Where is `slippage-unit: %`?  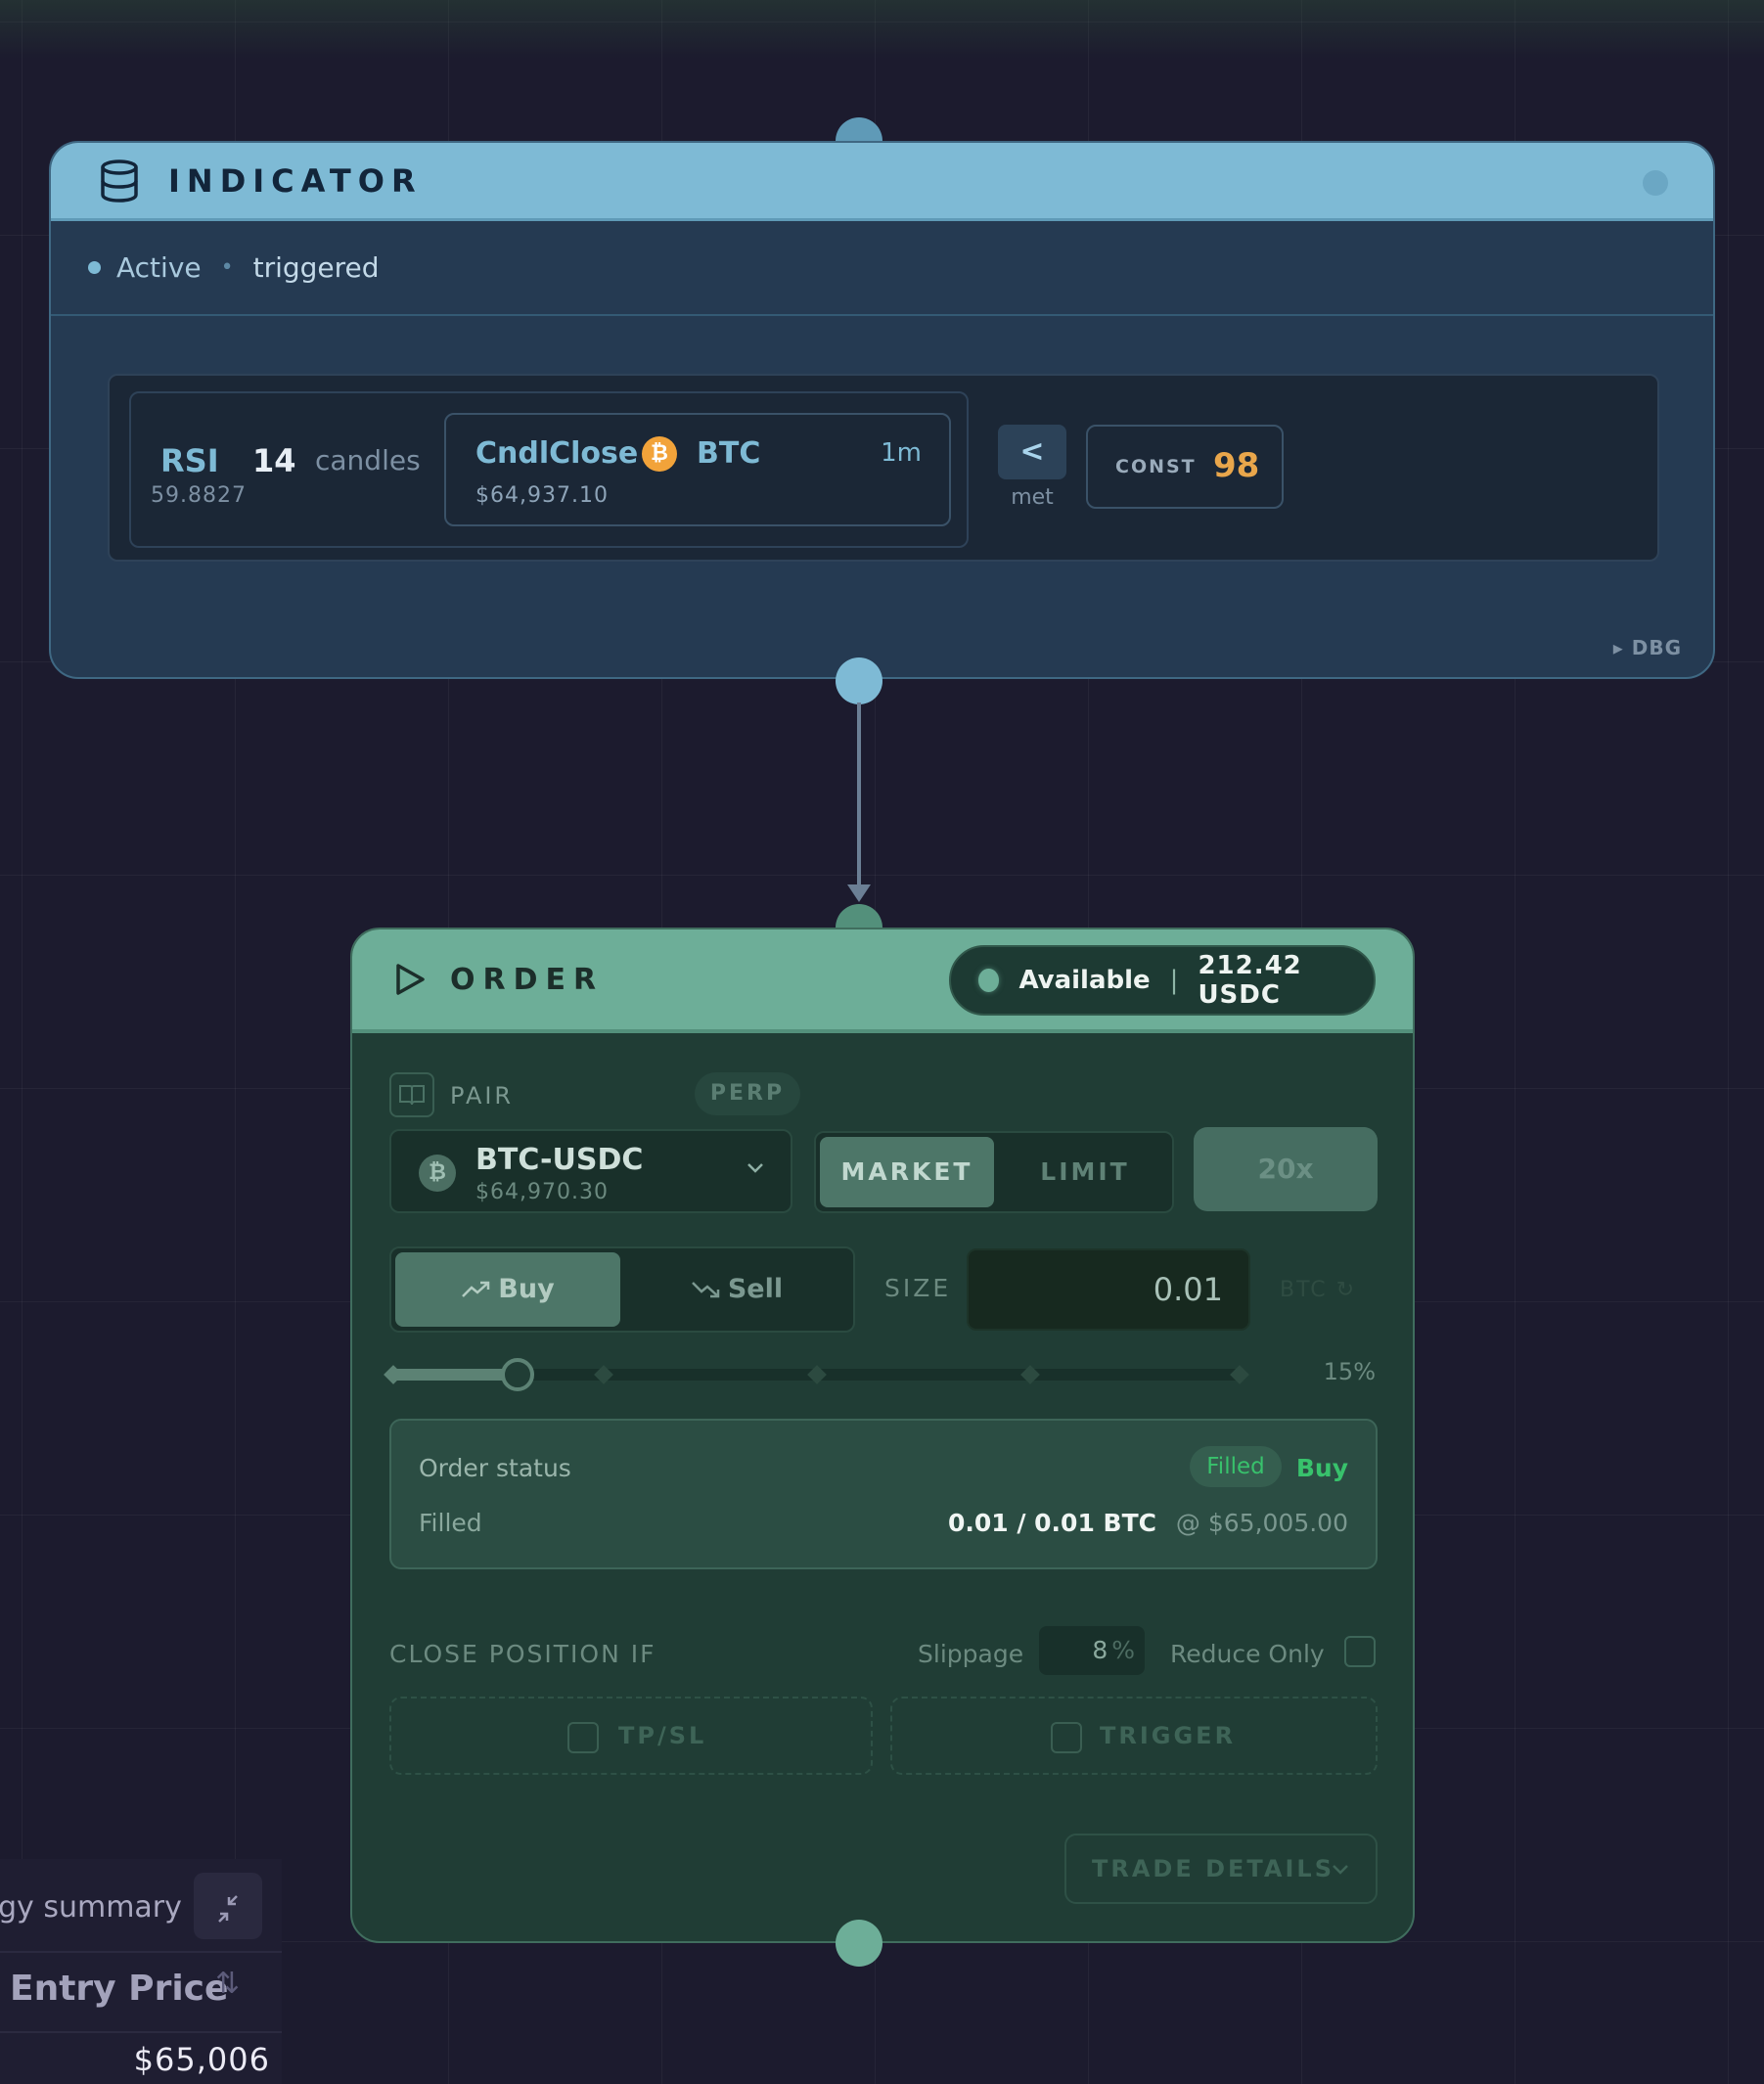
slippage-unit: % is located at coordinates (1123, 1650).